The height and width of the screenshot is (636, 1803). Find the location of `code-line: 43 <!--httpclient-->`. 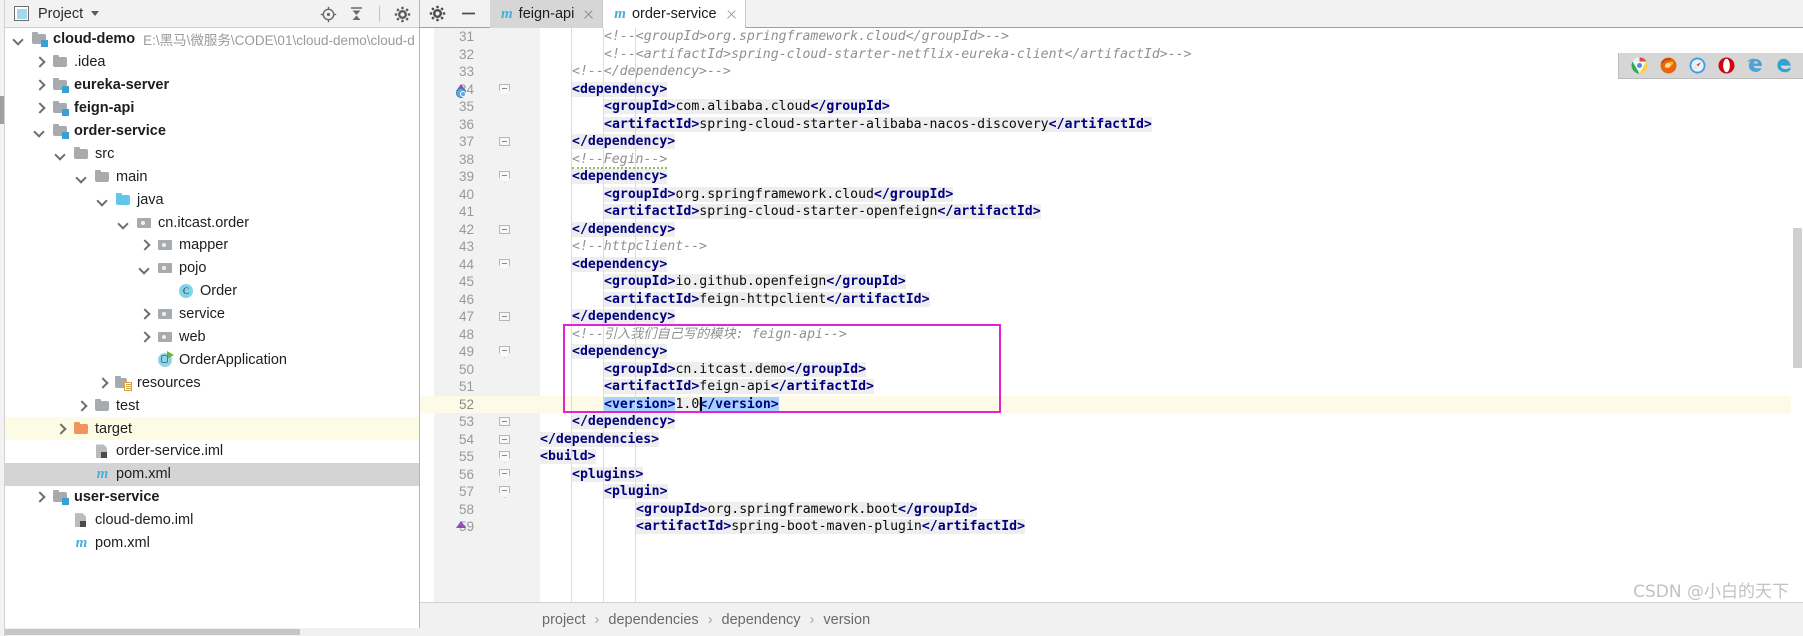

code-line: 43 <!--httpclient--> is located at coordinates (1111, 247).